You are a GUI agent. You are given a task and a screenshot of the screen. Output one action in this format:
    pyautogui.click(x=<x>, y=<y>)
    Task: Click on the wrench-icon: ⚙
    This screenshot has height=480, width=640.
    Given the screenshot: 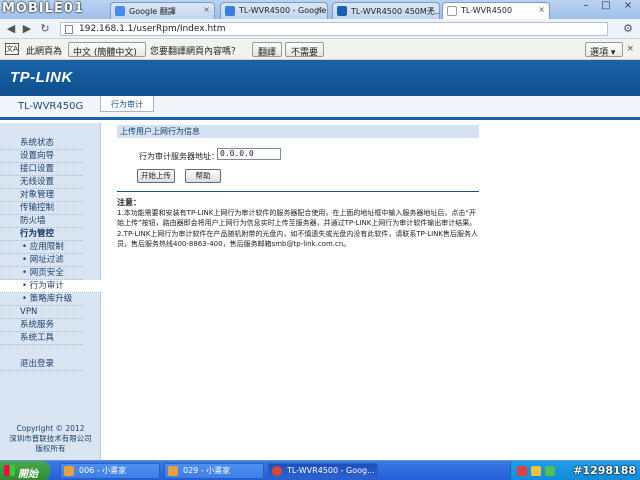 What is the action you would take?
    pyautogui.click(x=628, y=29)
    